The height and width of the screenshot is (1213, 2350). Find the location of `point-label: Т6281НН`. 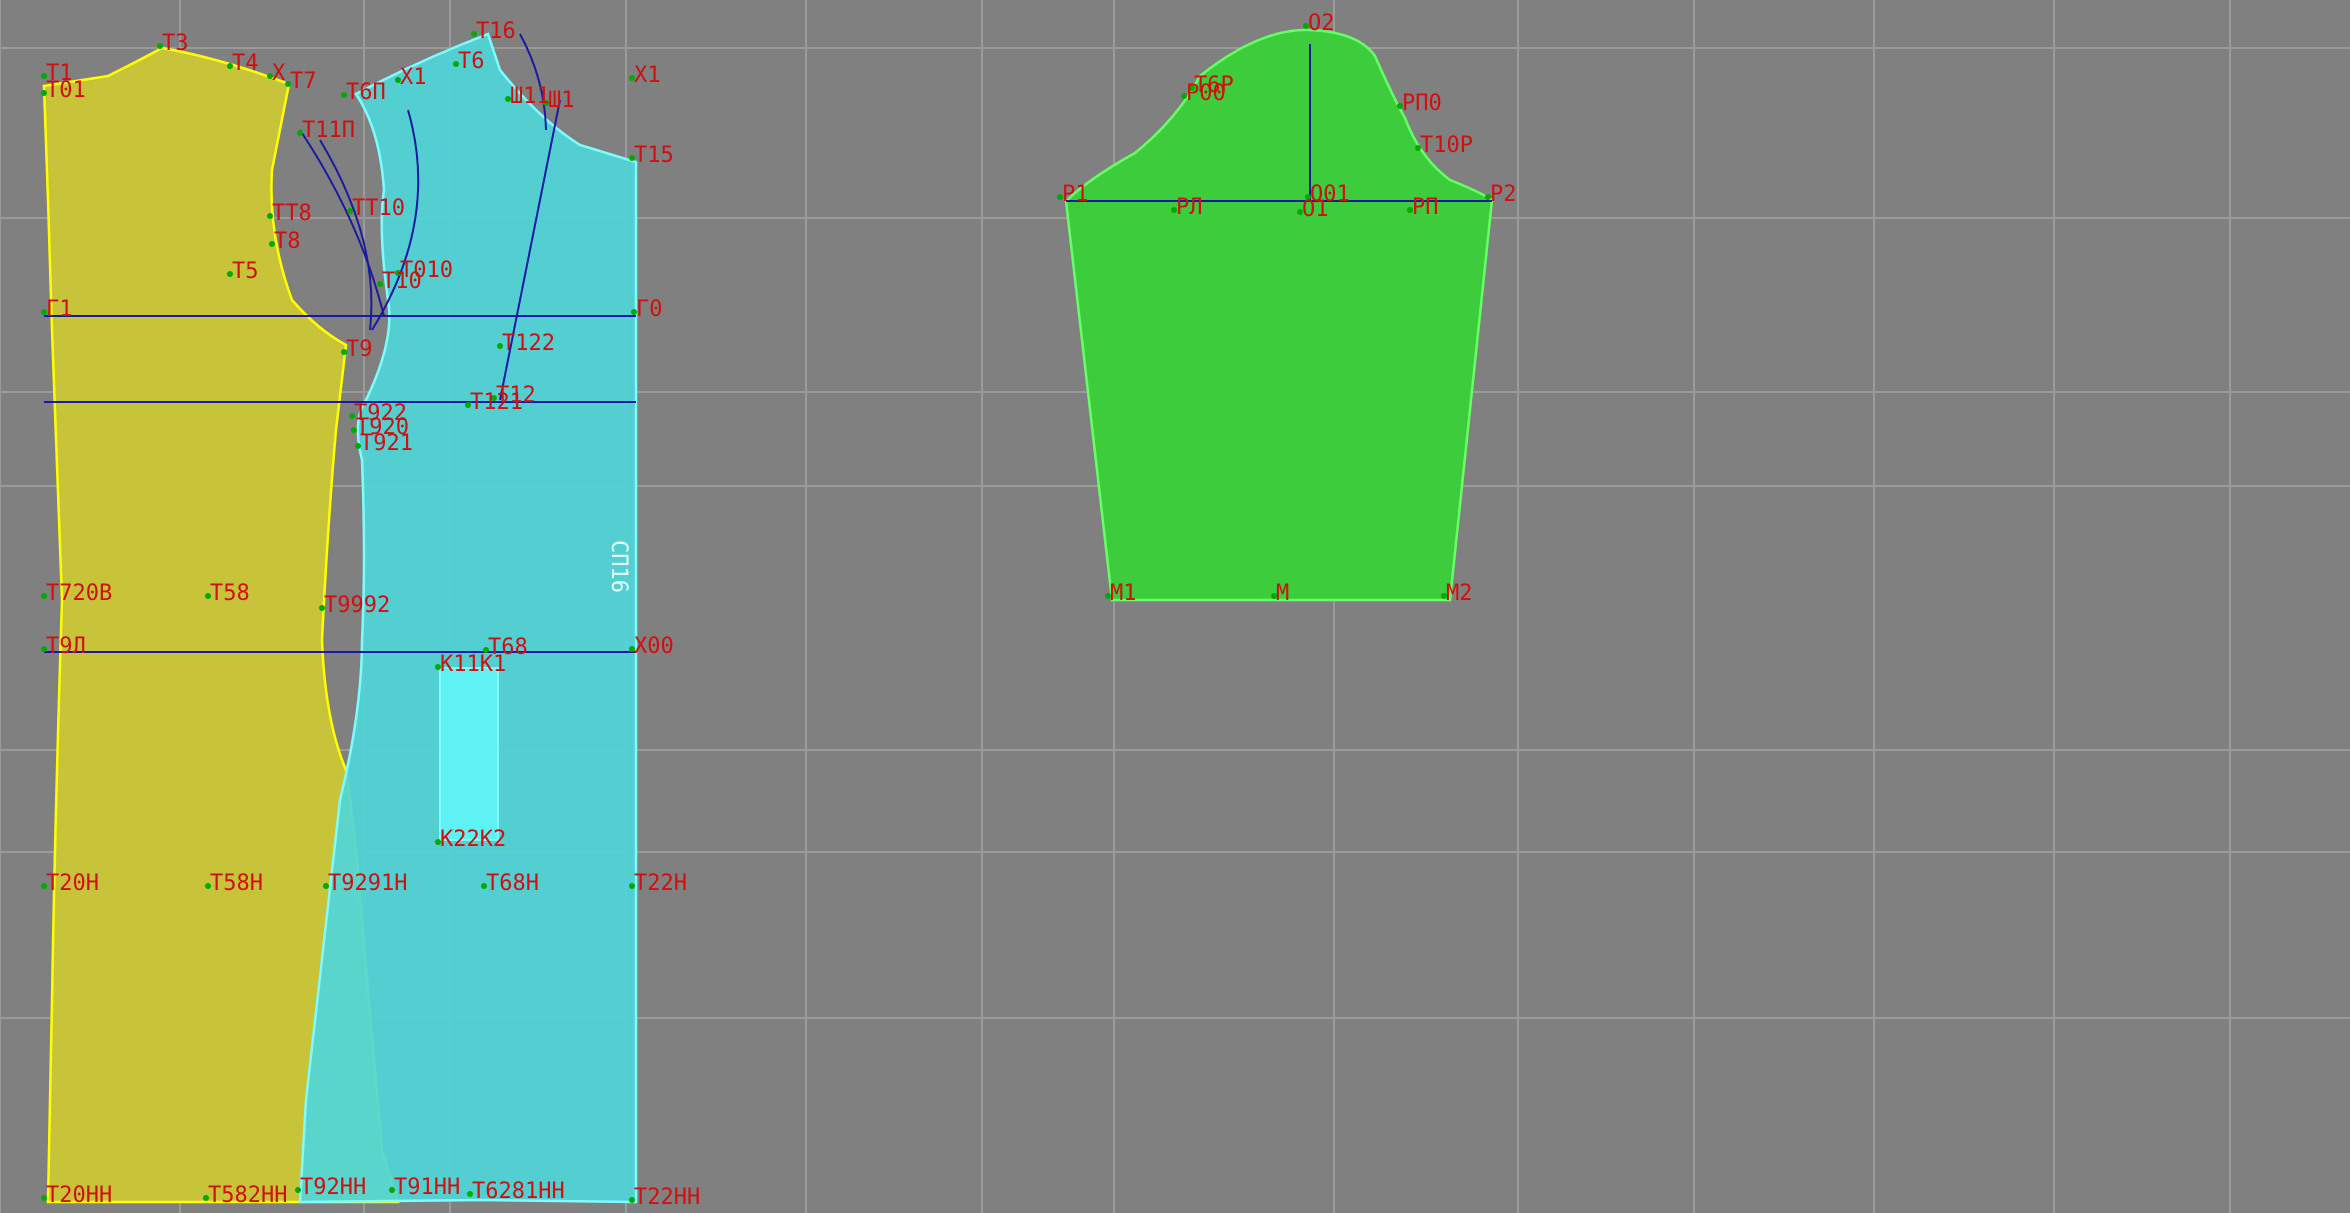

point-label: Т6281НН is located at coordinates (518, 1191).